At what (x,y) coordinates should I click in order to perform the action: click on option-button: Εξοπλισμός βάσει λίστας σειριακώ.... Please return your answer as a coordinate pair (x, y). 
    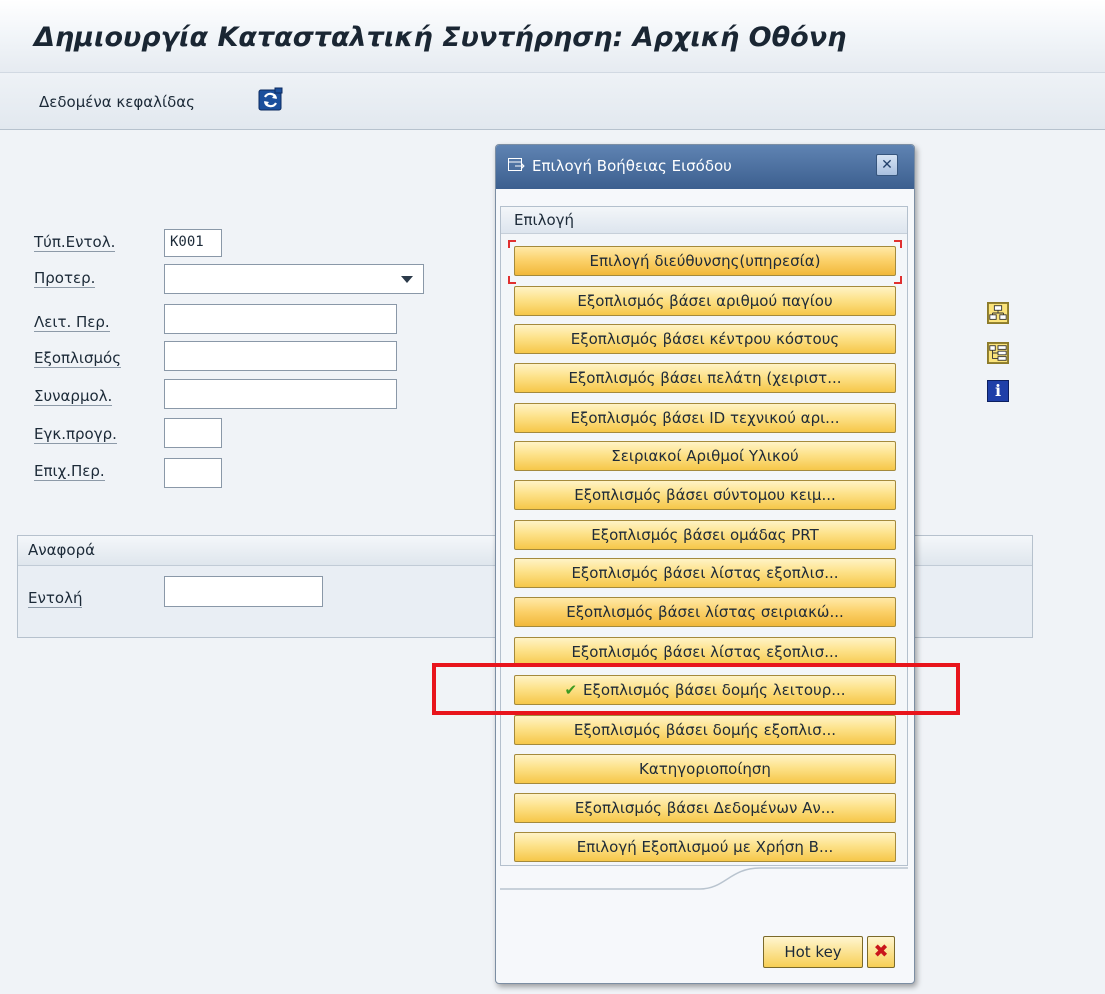
    Looking at the image, I should click on (705, 612).